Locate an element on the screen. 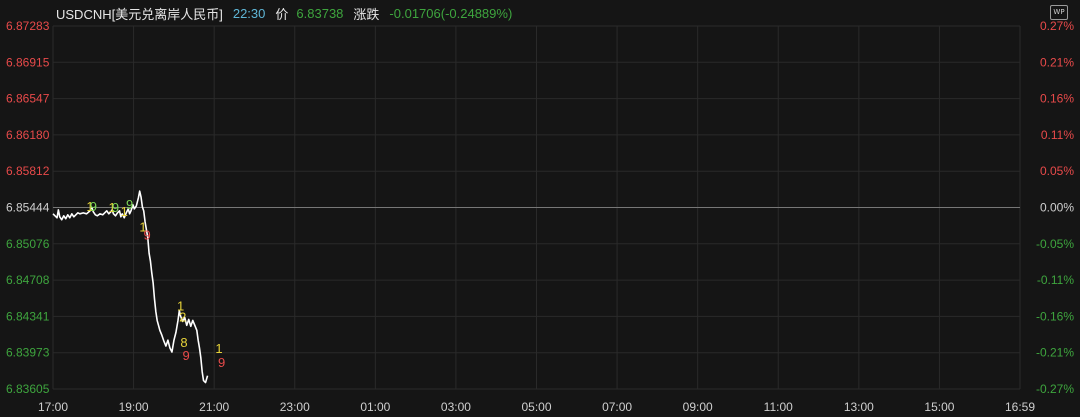 The height and width of the screenshot is (417, 1080). x-tick-label: 01:00 is located at coordinates (375, 407).